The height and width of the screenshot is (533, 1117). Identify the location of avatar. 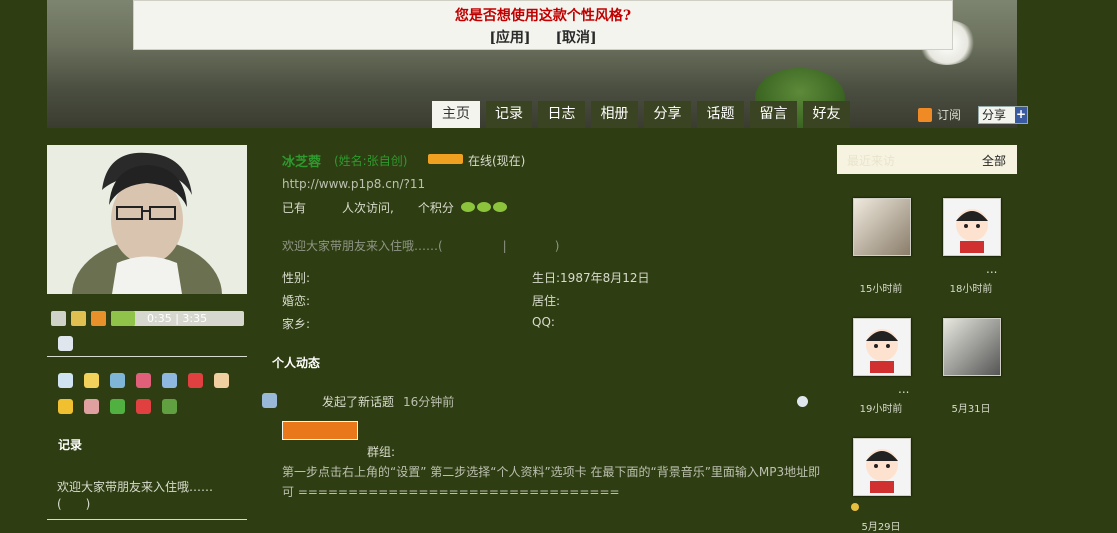
(147, 219).